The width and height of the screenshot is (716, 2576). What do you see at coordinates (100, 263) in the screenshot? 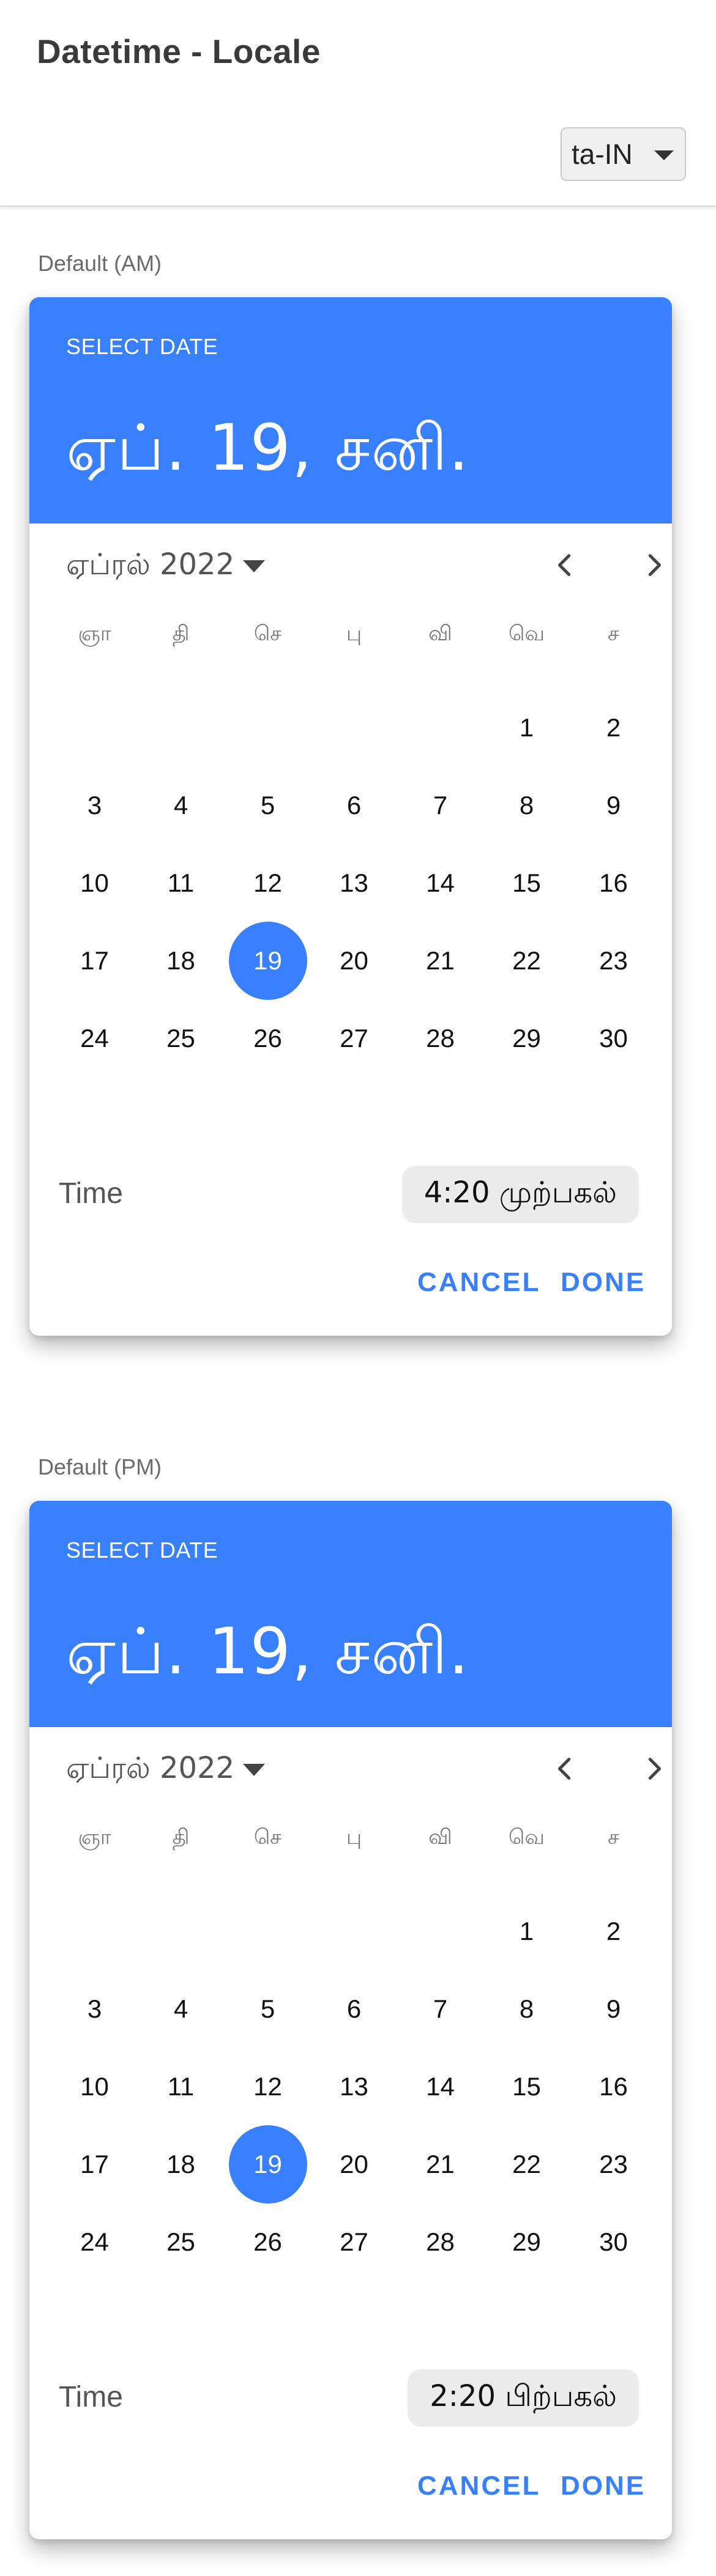
I see `section-label: Default (AM)` at bounding box center [100, 263].